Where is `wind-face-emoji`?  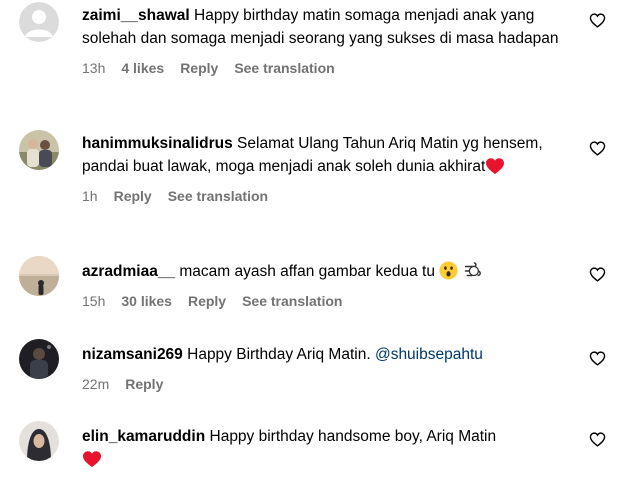 wind-face-emoji is located at coordinates (473, 271).